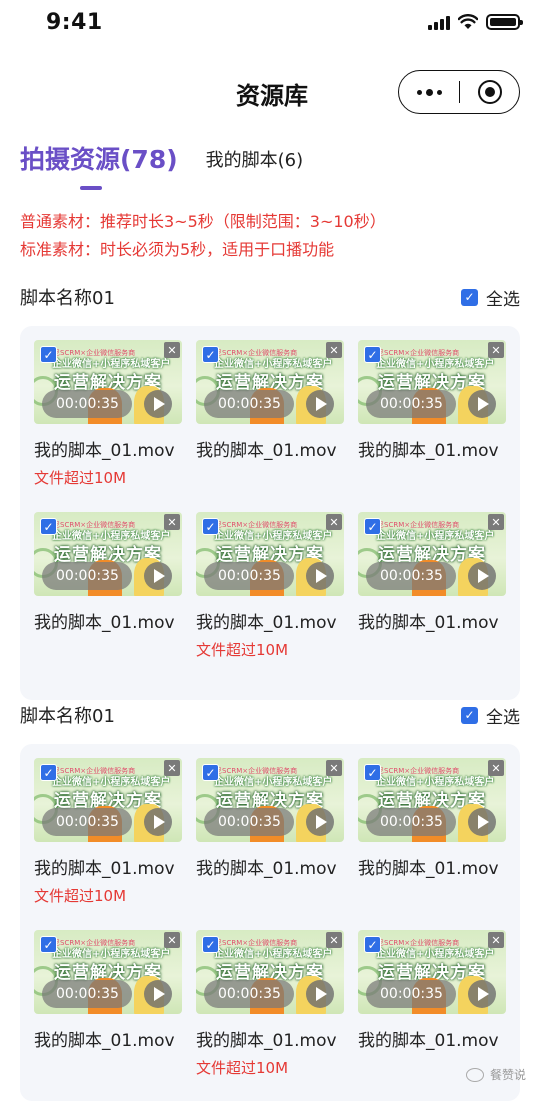 The image size is (544, 1101). I want to click on tab-label: 拍摄资源(78), so click(99, 159).